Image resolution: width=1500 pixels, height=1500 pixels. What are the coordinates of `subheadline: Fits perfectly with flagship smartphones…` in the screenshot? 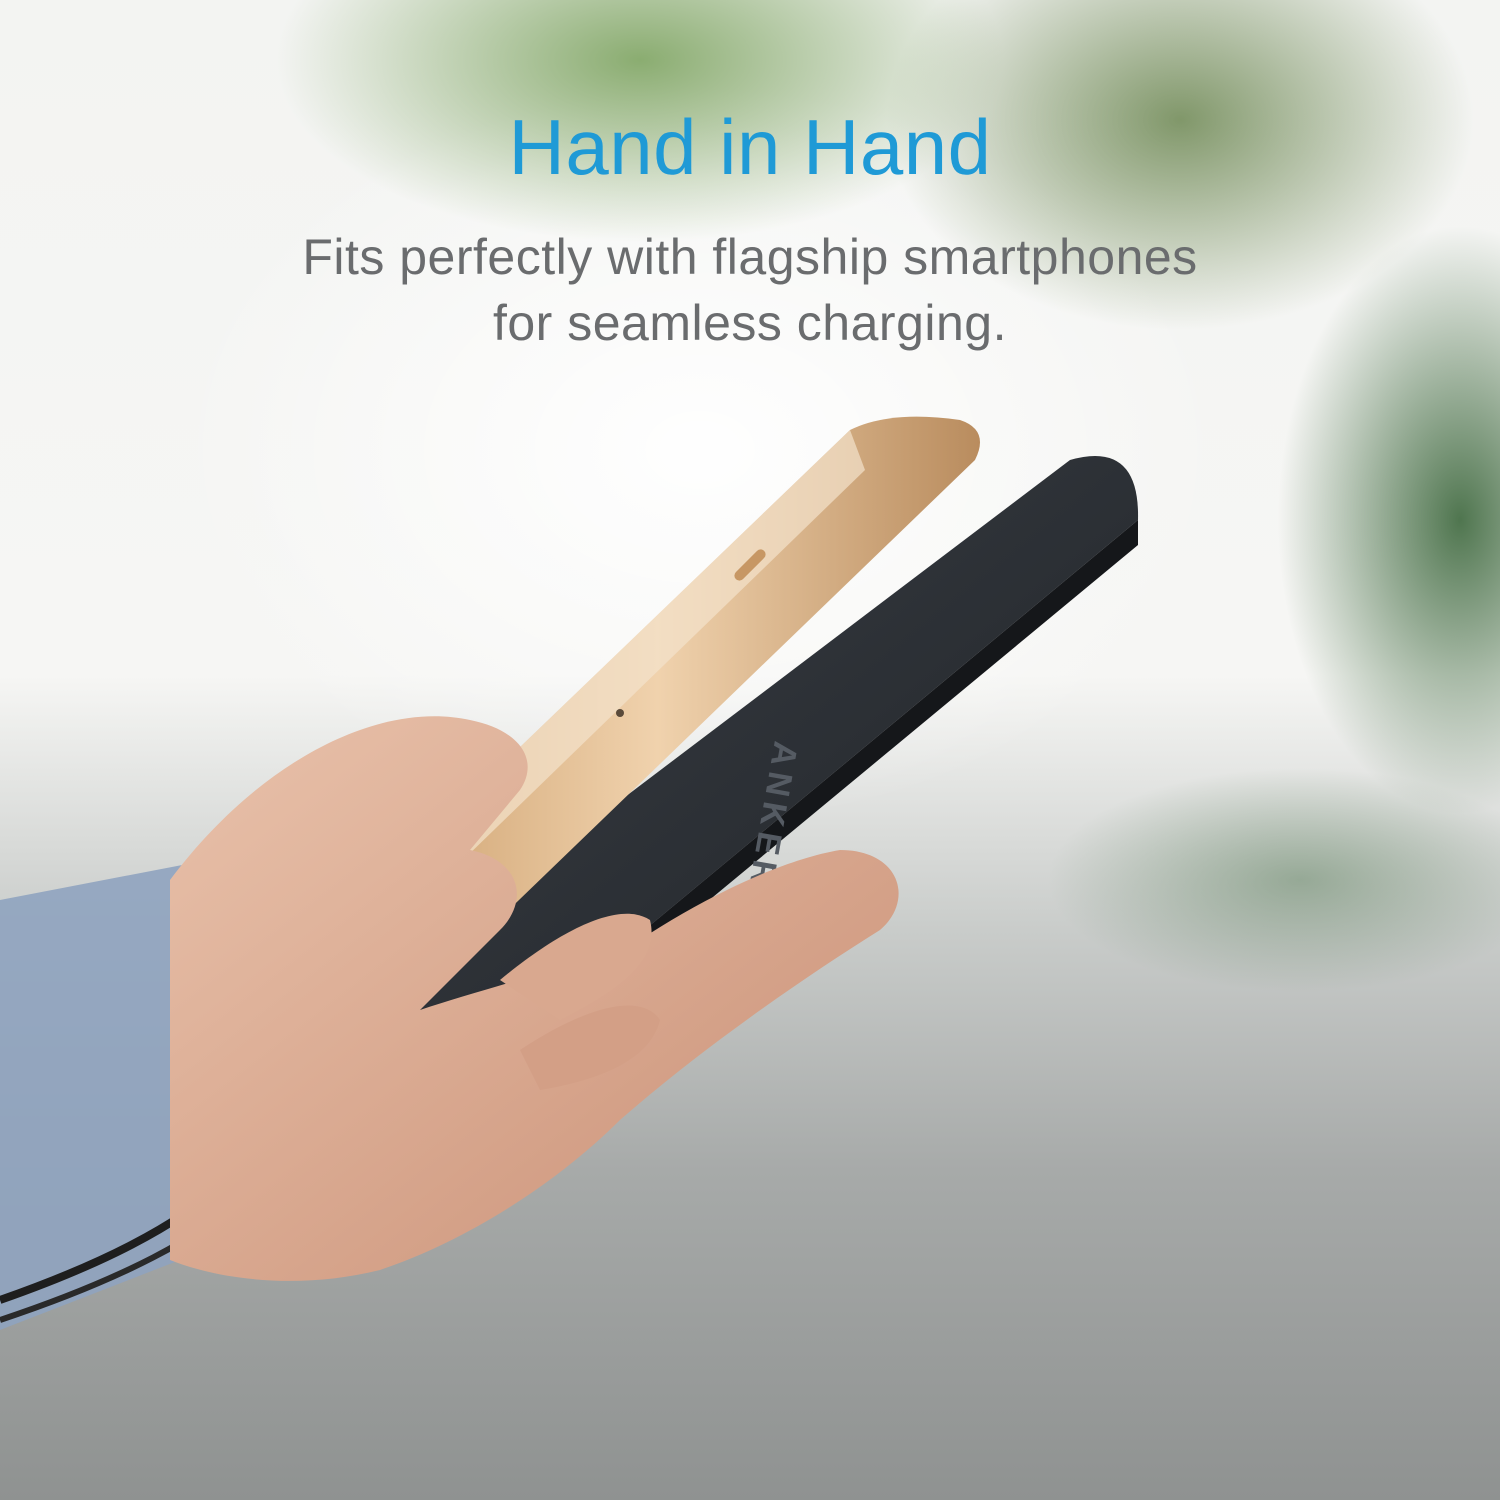 It's located at (750, 290).